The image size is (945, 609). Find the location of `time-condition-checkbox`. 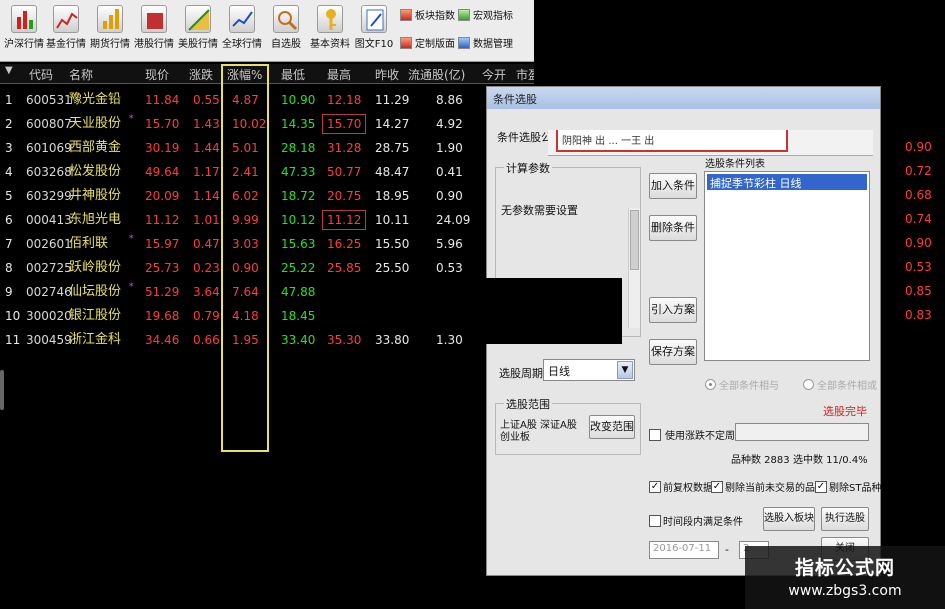

time-condition-checkbox is located at coordinates (655, 521).